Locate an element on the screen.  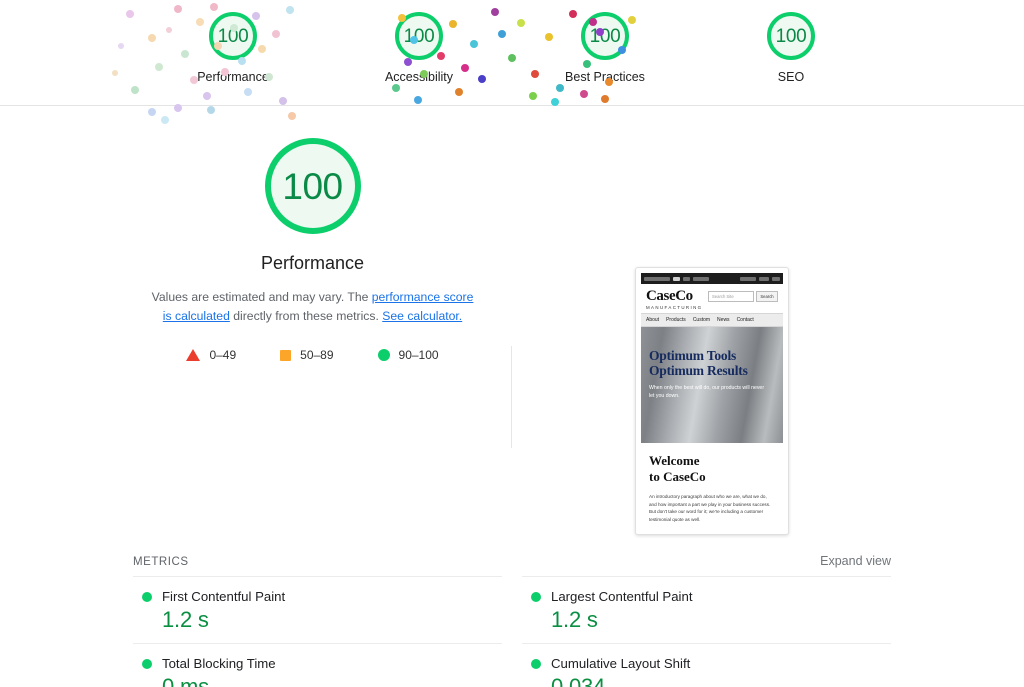
gauge-value-accessibility: 100 is located at coordinates (419, 36).